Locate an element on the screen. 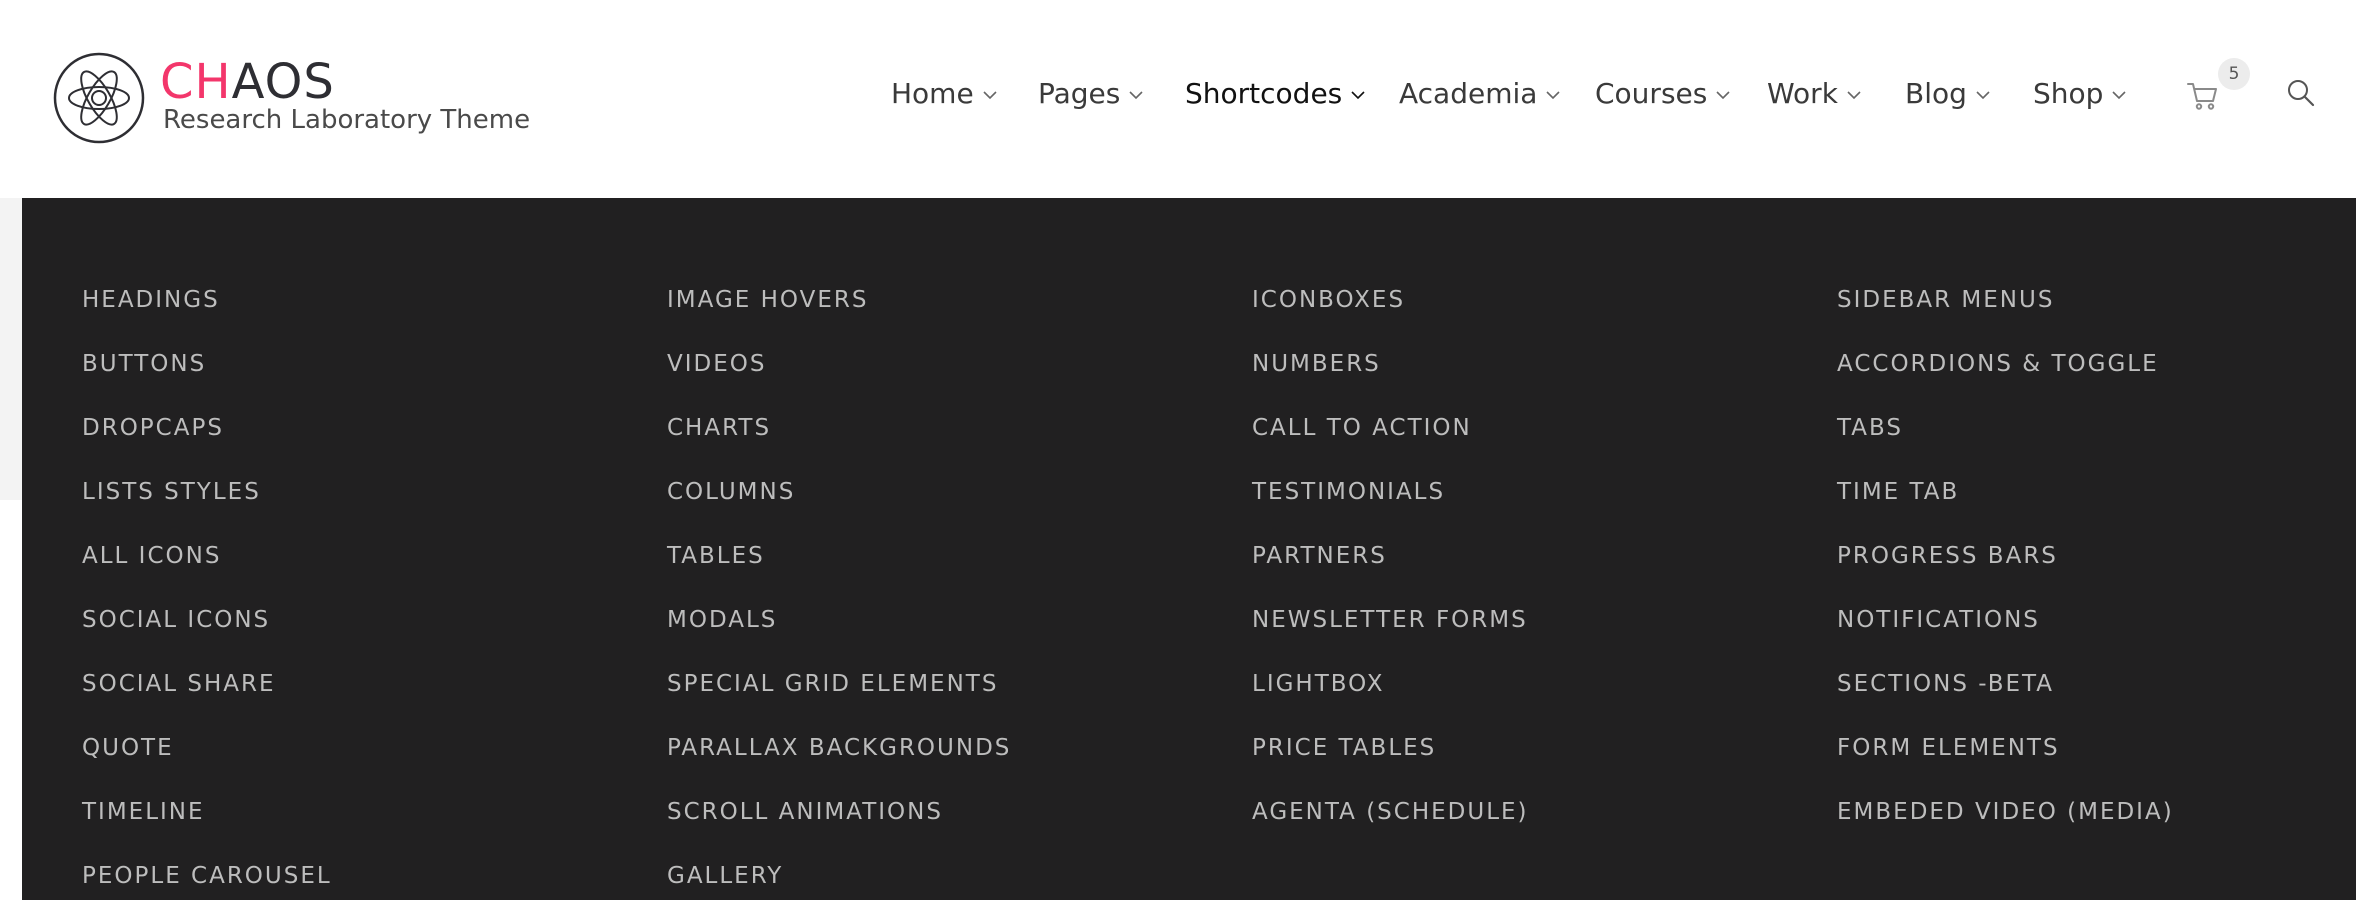 The height and width of the screenshot is (900, 2356). nav-item-blog: Blog is located at coordinates (1948, 94).